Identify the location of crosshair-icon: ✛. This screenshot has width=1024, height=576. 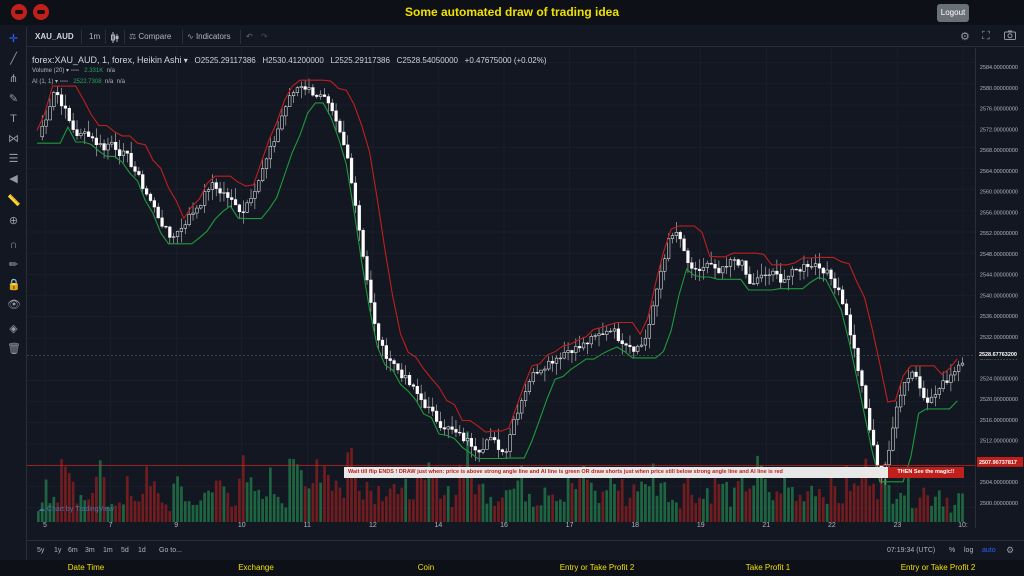
(13, 39).